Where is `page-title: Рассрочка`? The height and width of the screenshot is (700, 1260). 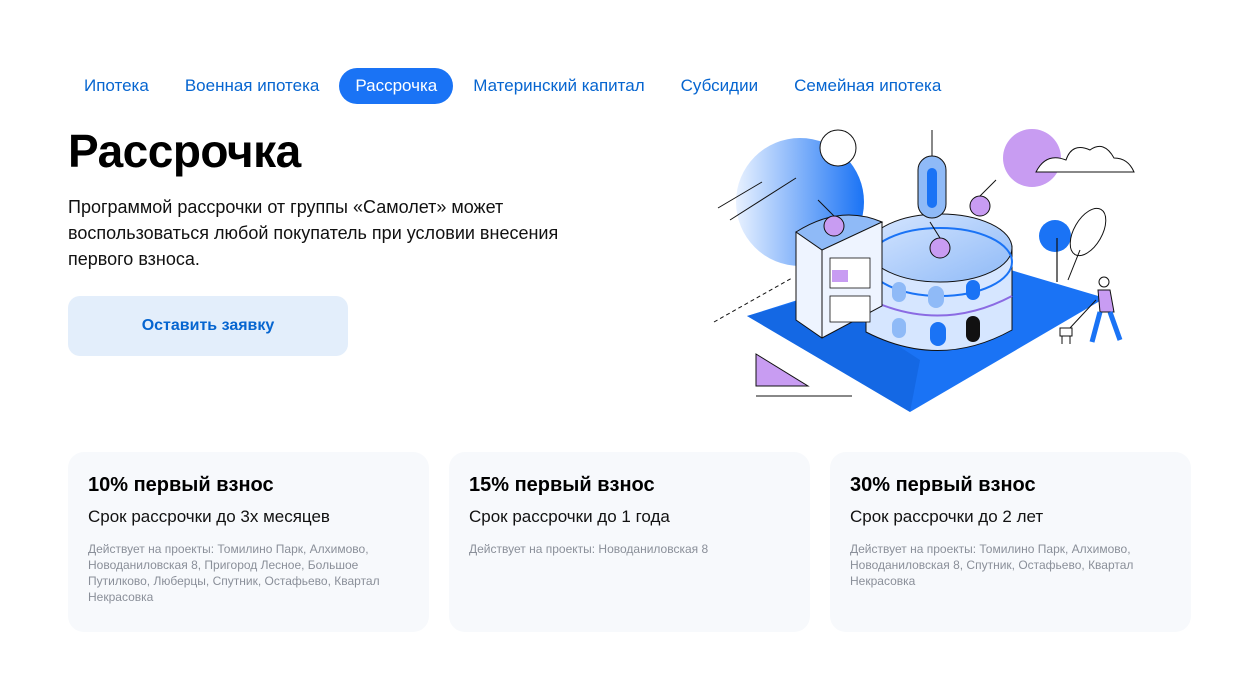
page-title: Рассрочка is located at coordinates (184, 151).